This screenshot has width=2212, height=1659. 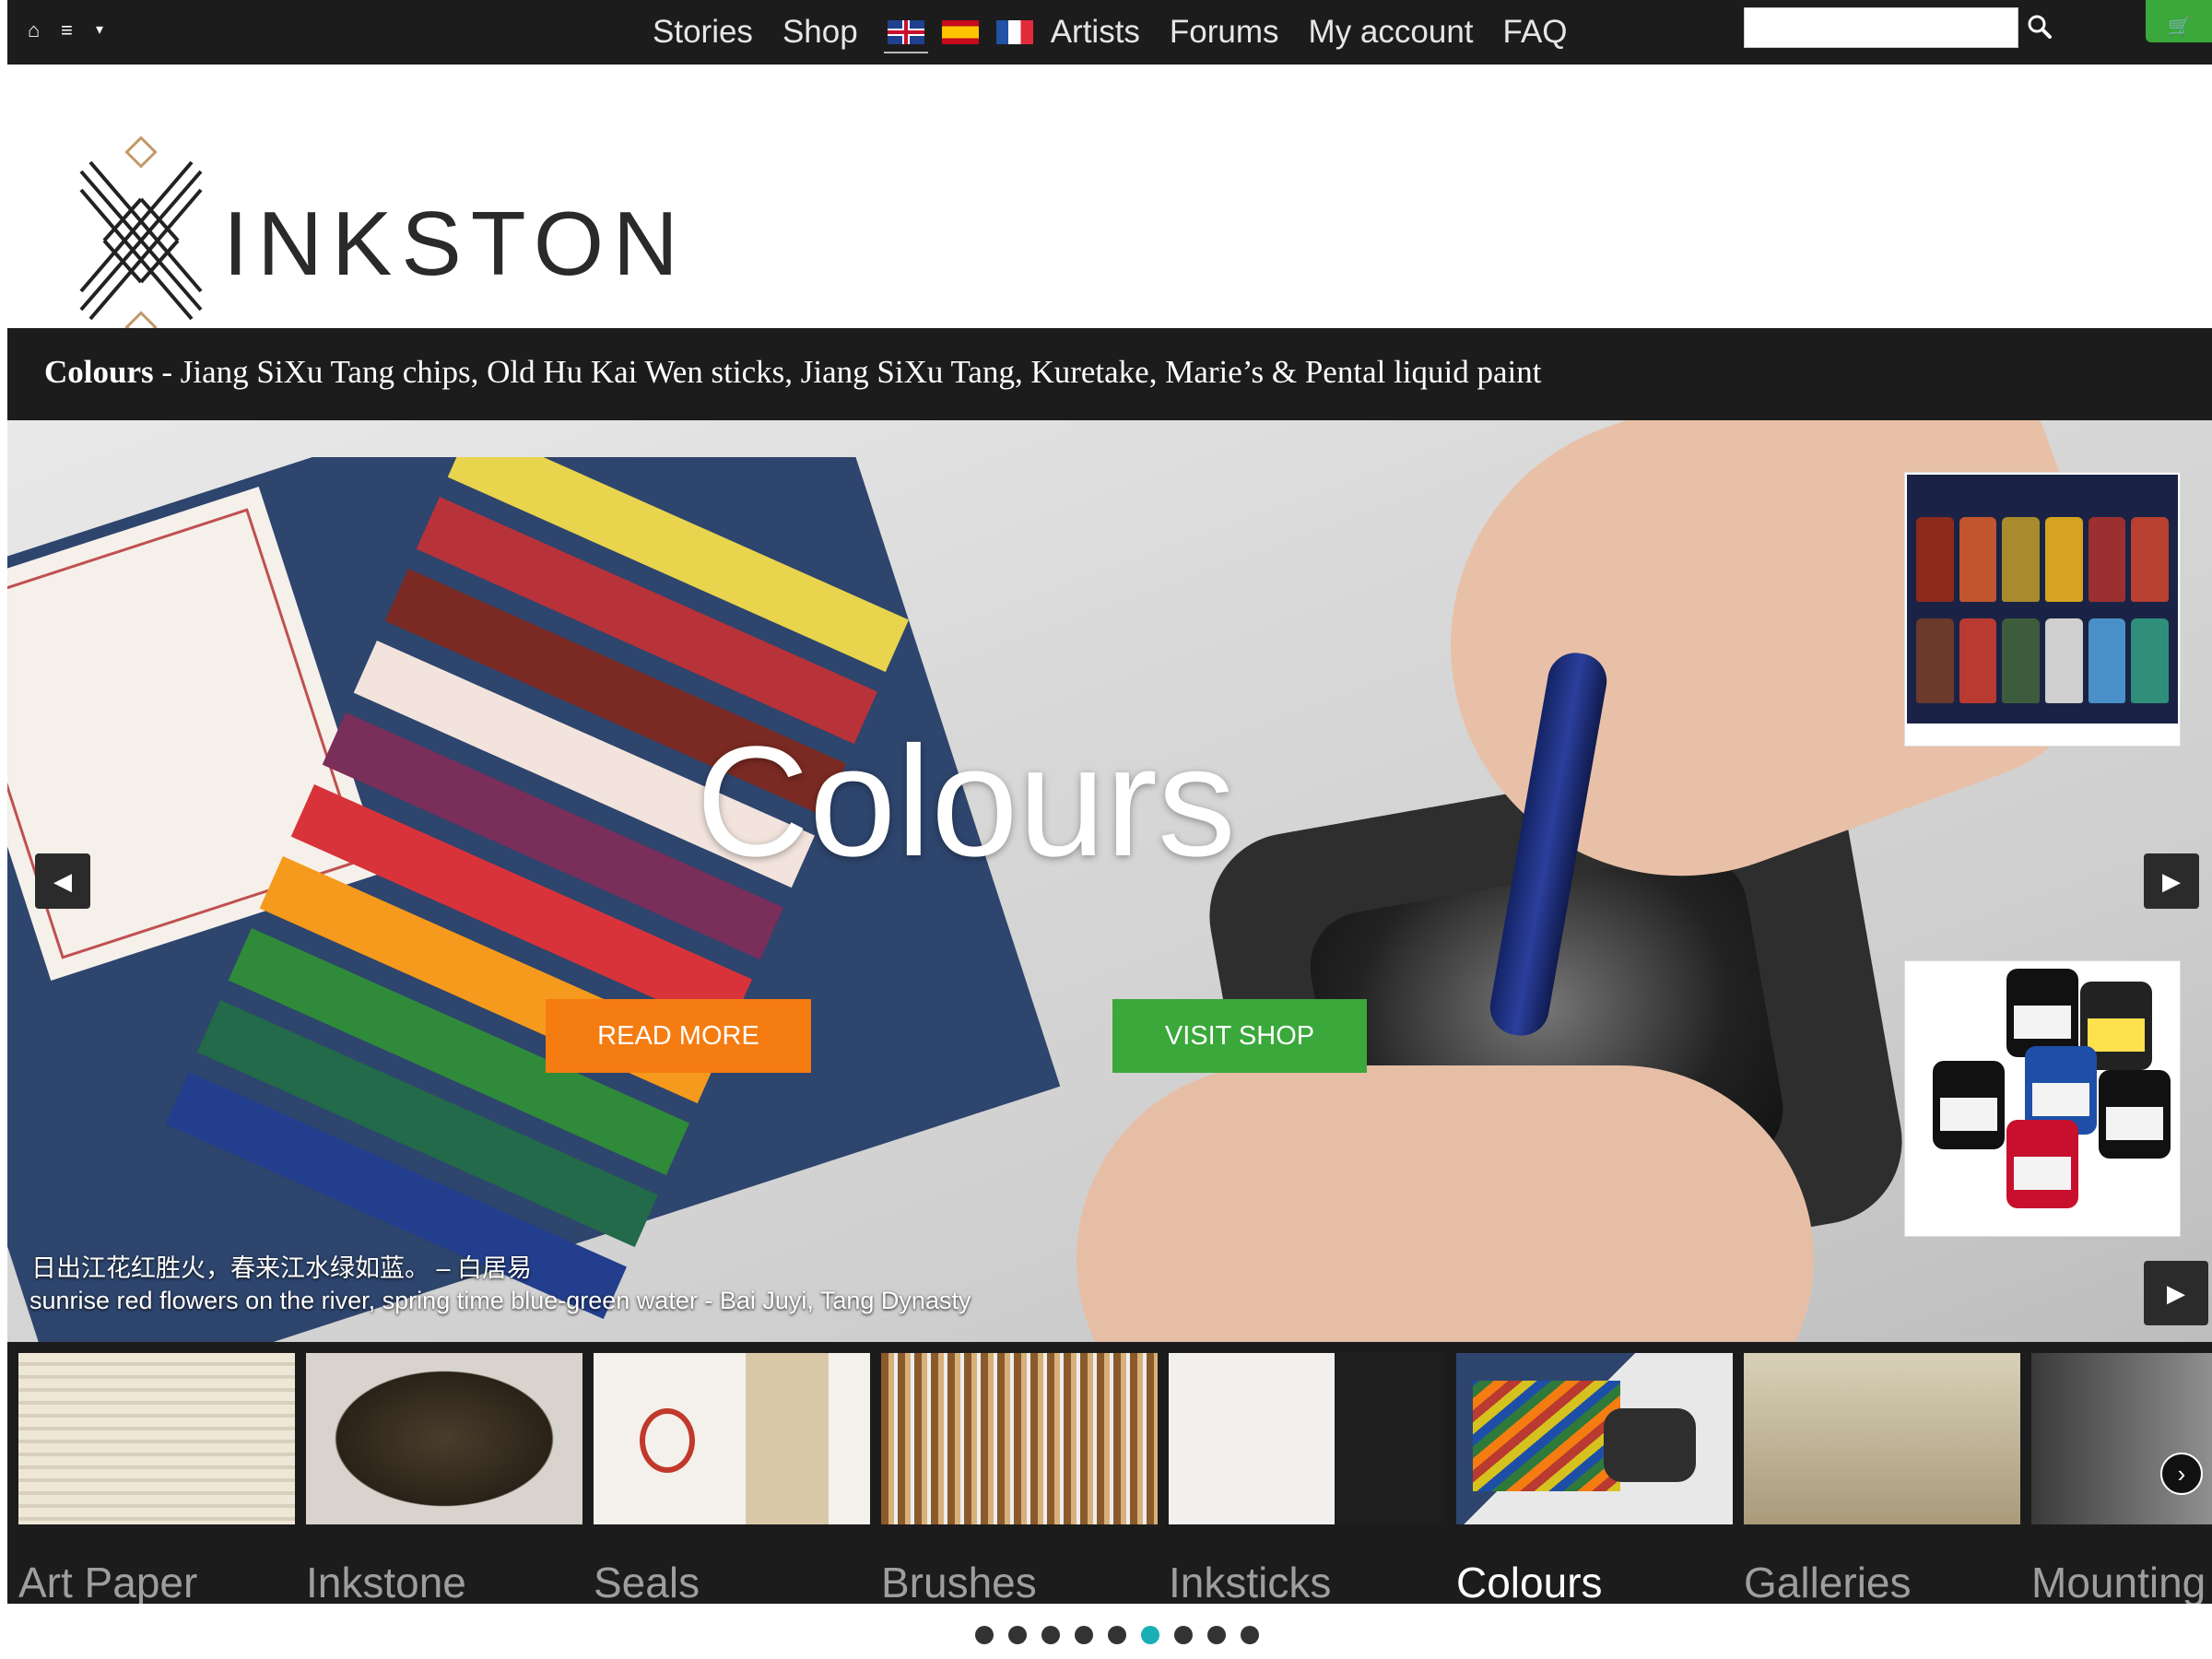 I want to click on brushes-image, so click(x=1019, y=1438).